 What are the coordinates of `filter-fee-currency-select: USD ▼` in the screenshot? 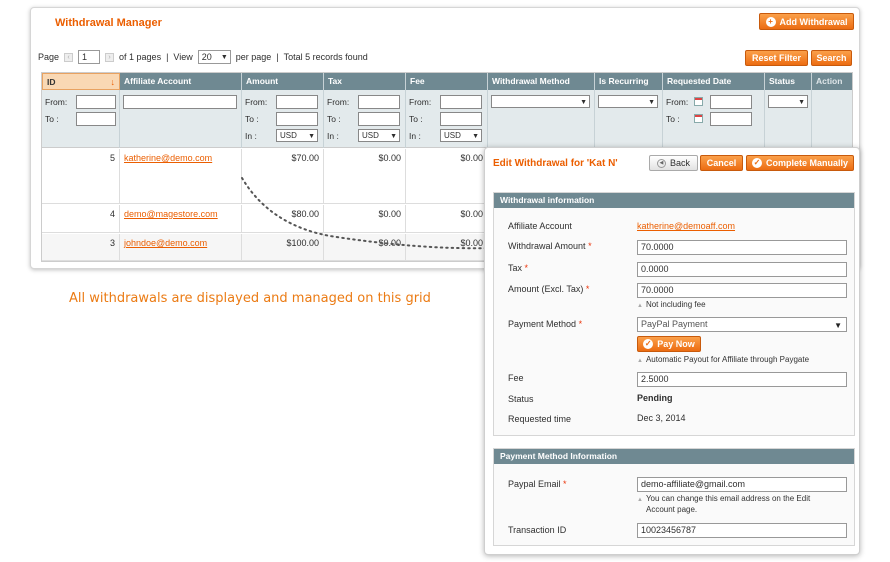 It's located at (461, 135).